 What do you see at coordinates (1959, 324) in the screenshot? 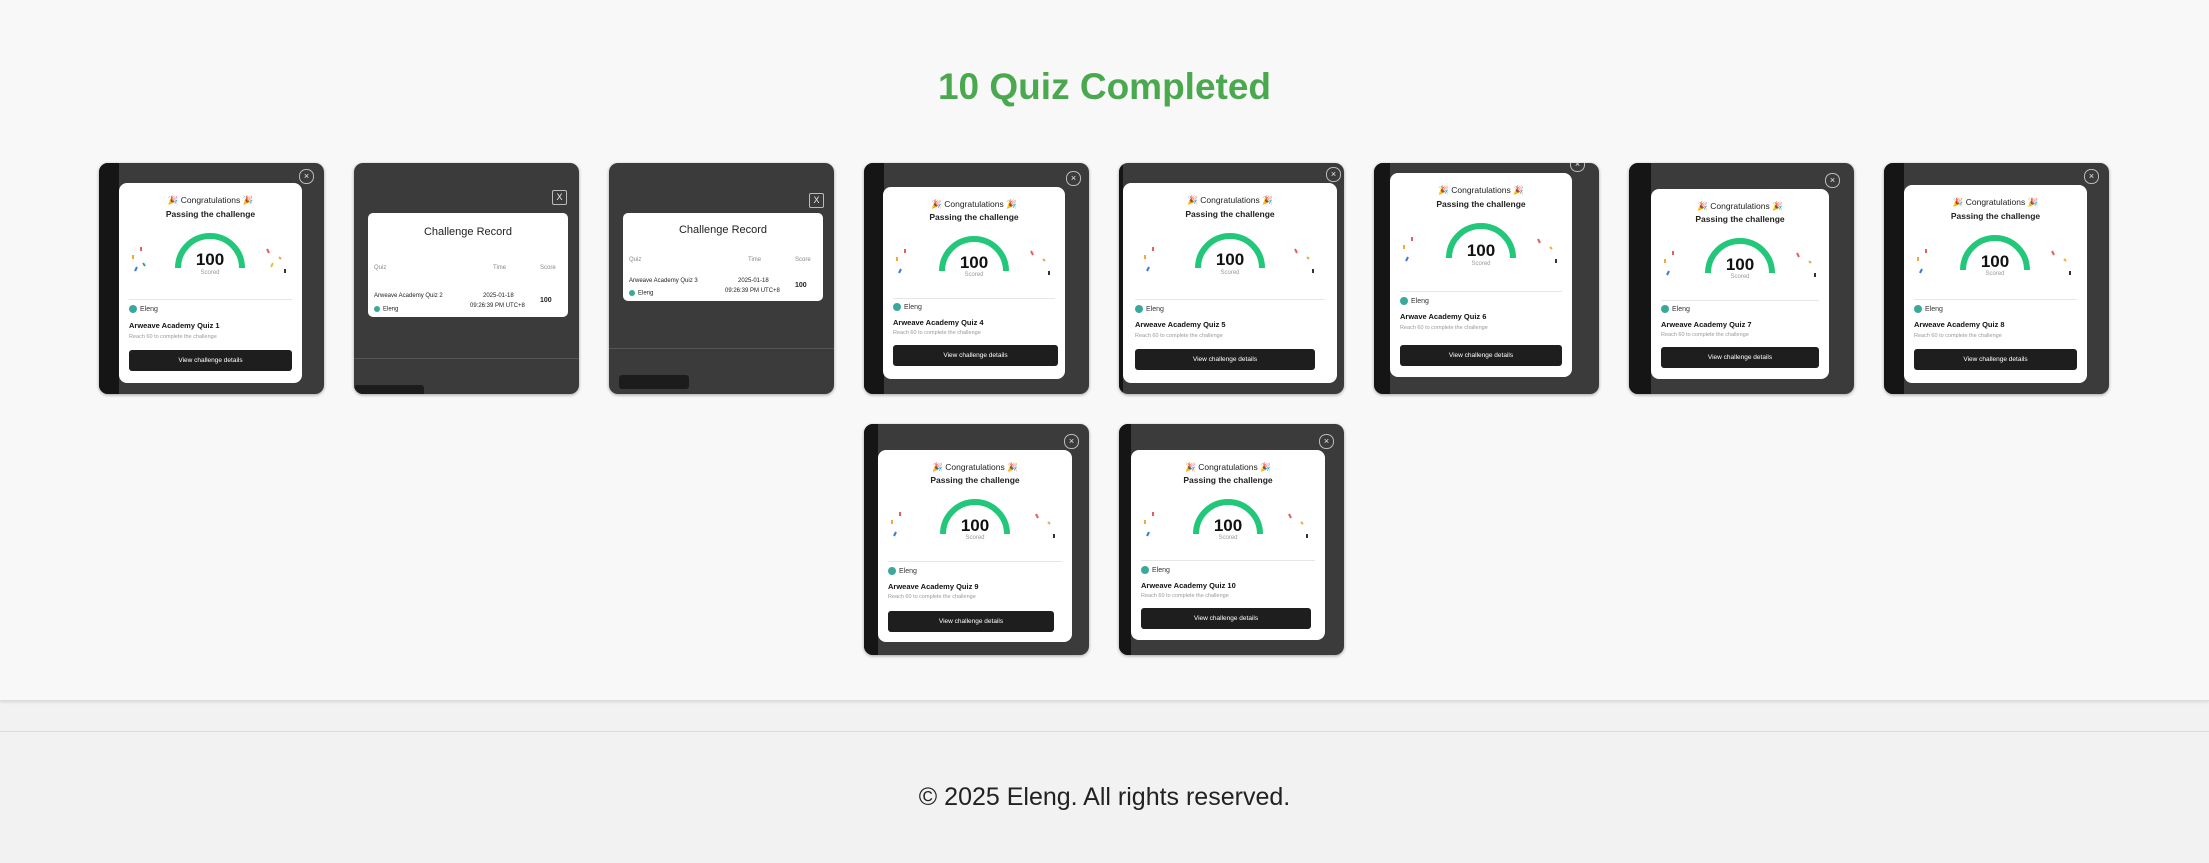
I see `quiz-name: Arweave Academy Quiz 8` at bounding box center [1959, 324].